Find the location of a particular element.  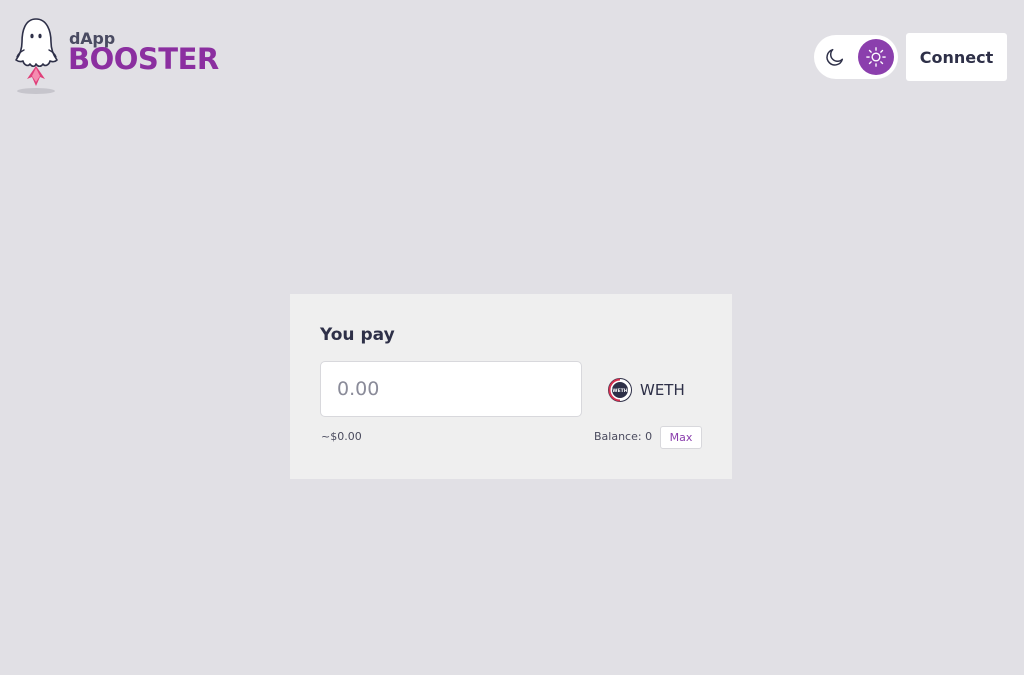

weth-token-icon: WETH is located at coordinates (620, 390).